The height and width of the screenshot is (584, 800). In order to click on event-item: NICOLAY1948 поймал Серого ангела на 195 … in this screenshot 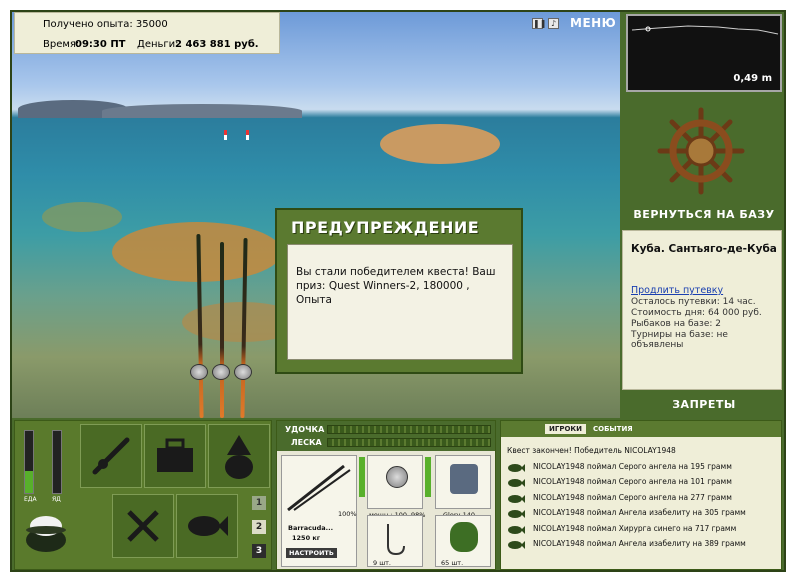, I will do `click(632, 466)`.